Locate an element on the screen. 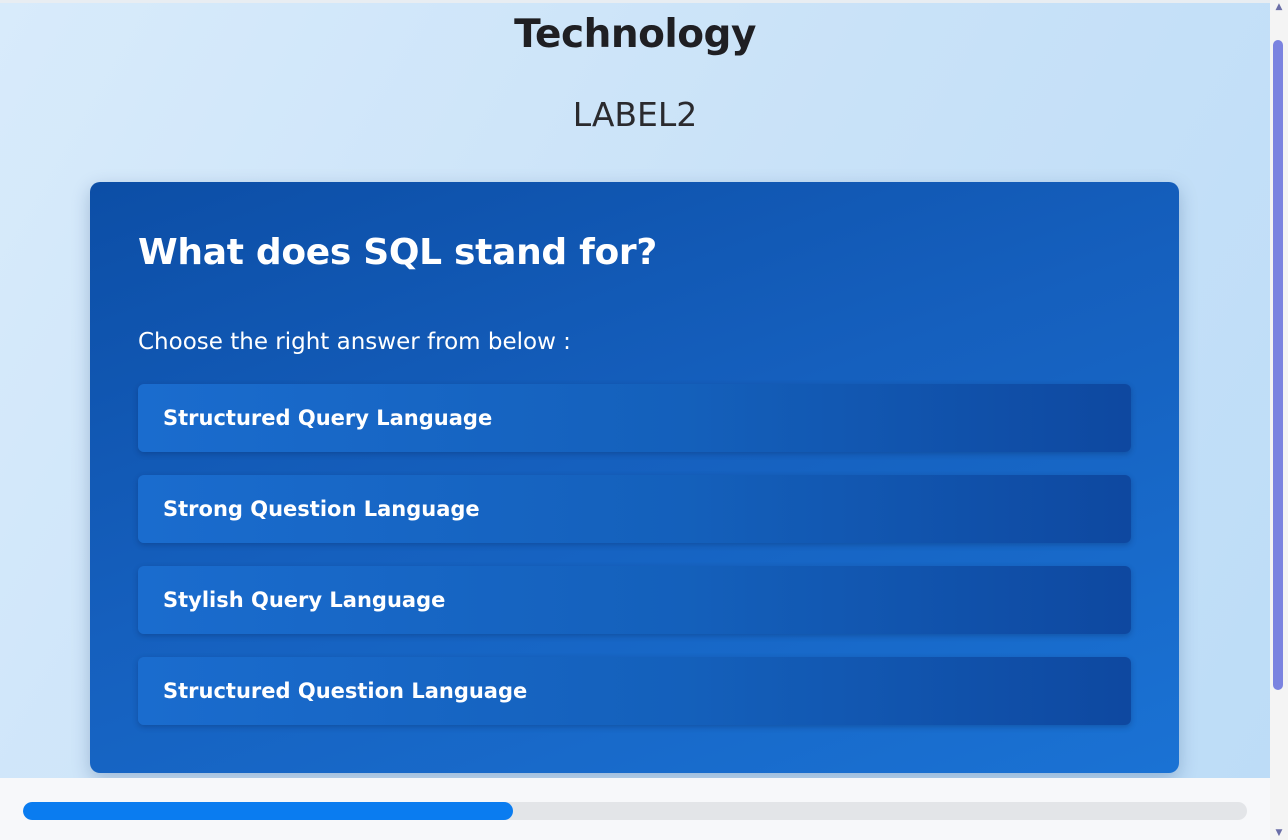 This screenshot has width=1288, height=840. subtitle-label: LABEL2 is located at coordinates (635, 114).